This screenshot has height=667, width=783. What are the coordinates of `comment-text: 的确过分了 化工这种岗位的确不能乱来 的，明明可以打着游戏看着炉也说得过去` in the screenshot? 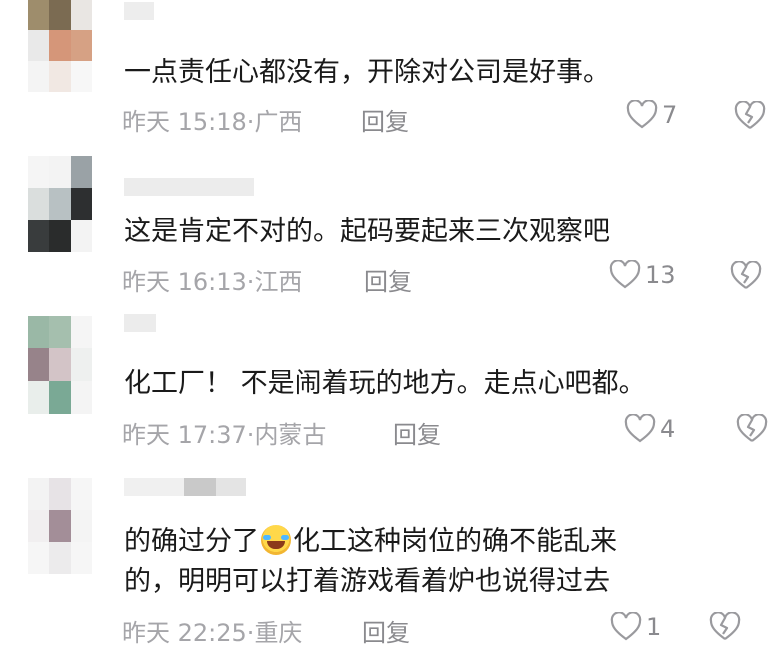 It's located at (370, 562).